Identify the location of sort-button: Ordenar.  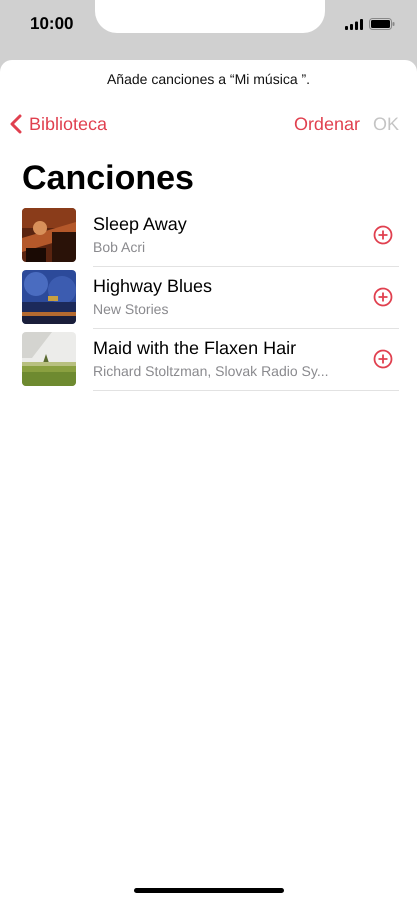
(327, 124).